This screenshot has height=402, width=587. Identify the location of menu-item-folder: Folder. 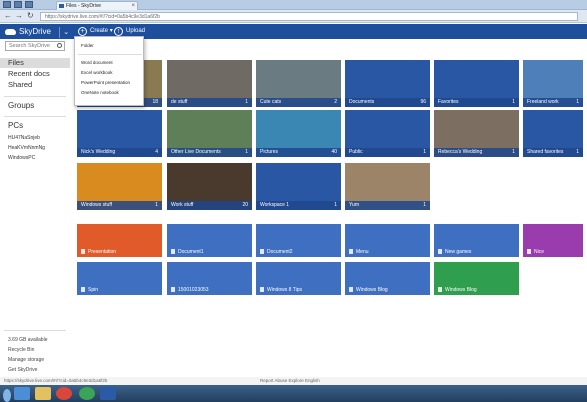
(87, 45).